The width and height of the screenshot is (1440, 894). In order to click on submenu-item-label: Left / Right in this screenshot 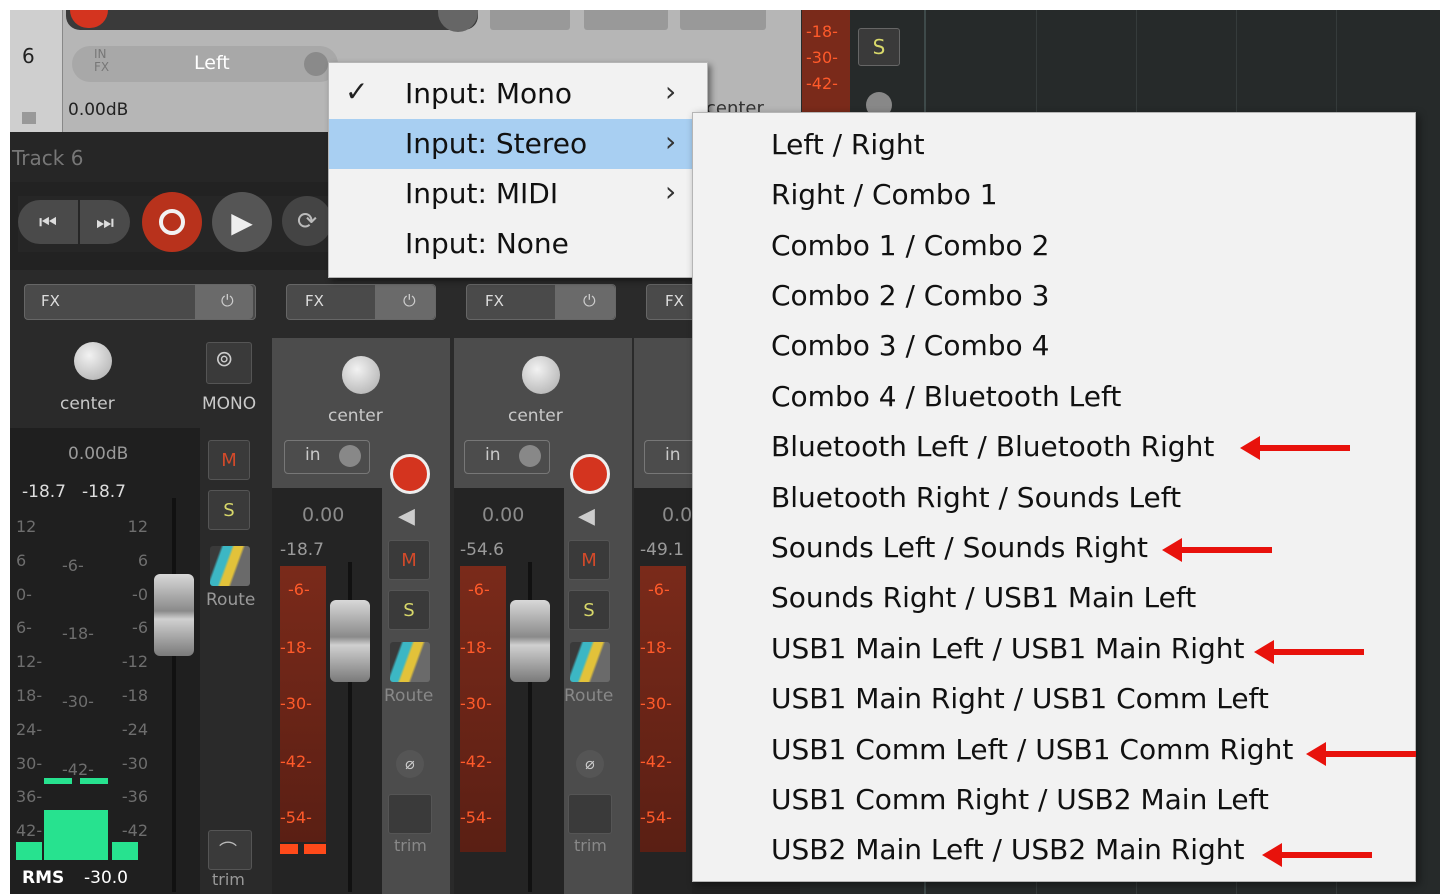, I will do `click(848, 144)`.